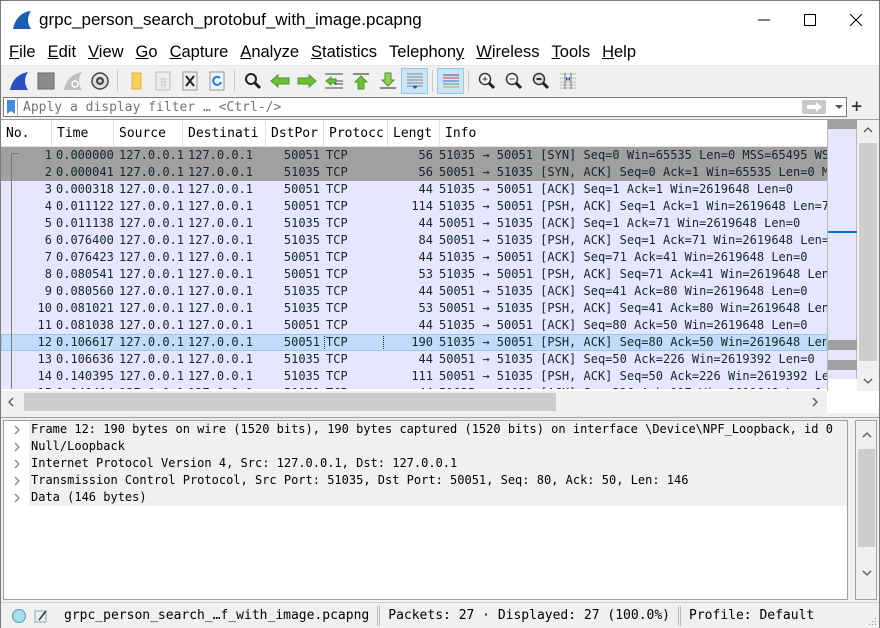 Image resolution: width=880 pixels, height=628 pixels. I want to click on column-header-destination: Destinati, so click(224, 133).